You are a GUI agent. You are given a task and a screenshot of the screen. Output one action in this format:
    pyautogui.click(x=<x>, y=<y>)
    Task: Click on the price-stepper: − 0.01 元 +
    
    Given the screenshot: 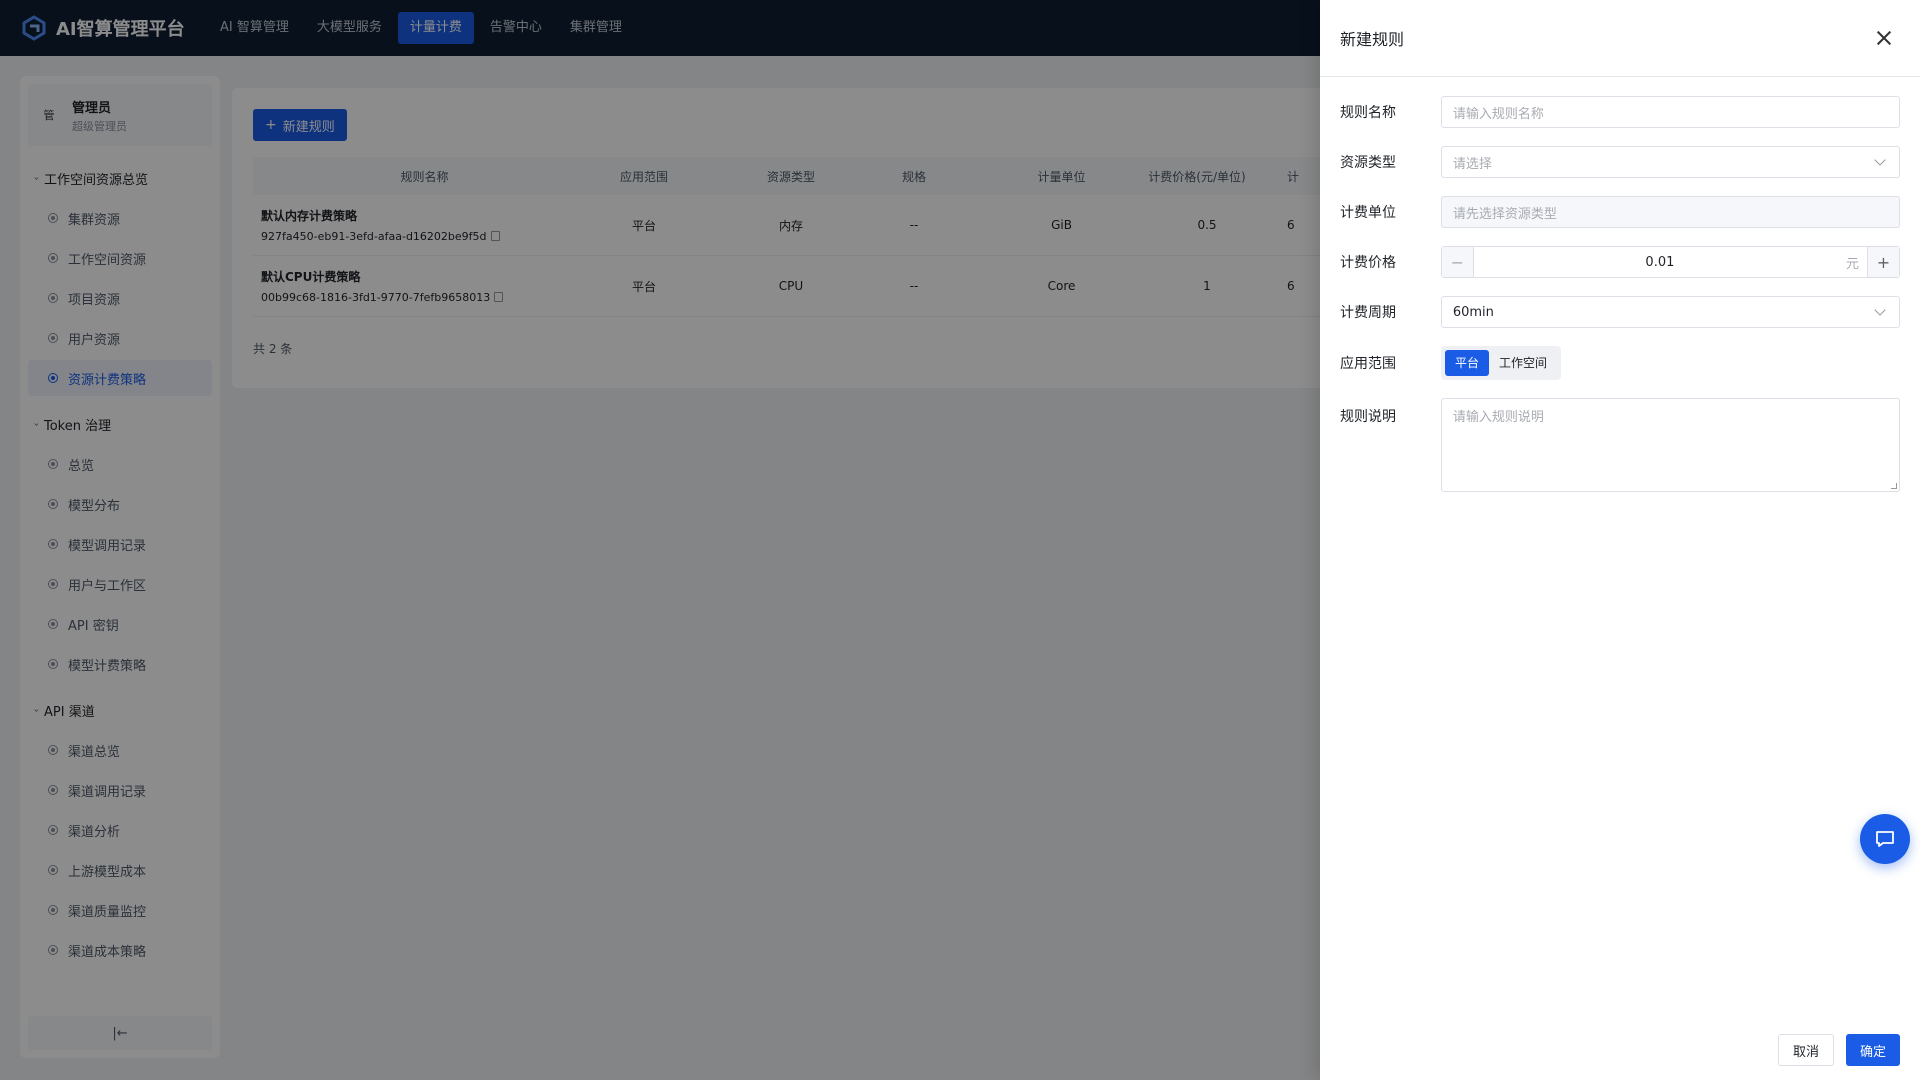 What is the action you would take?
    pyautogui.click(x=1670, y=262)
    